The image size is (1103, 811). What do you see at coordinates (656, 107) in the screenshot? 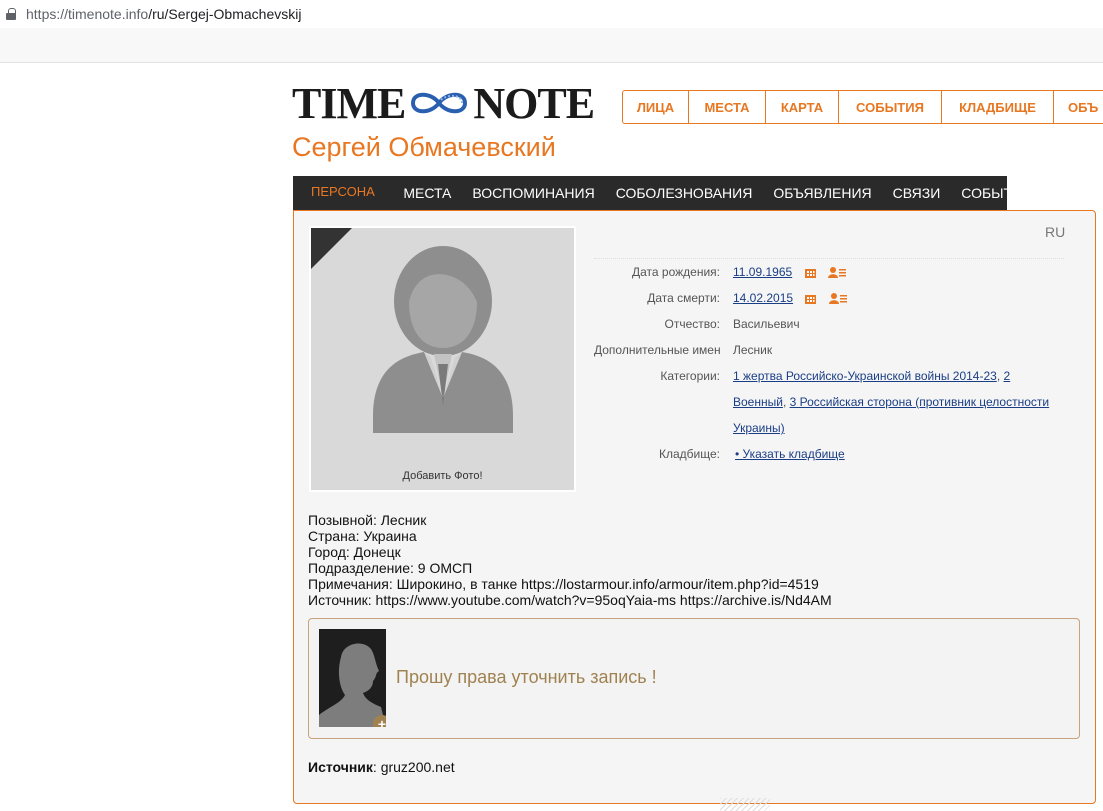
I see `nav-faces: Лица` at bounding box center [656, 107].